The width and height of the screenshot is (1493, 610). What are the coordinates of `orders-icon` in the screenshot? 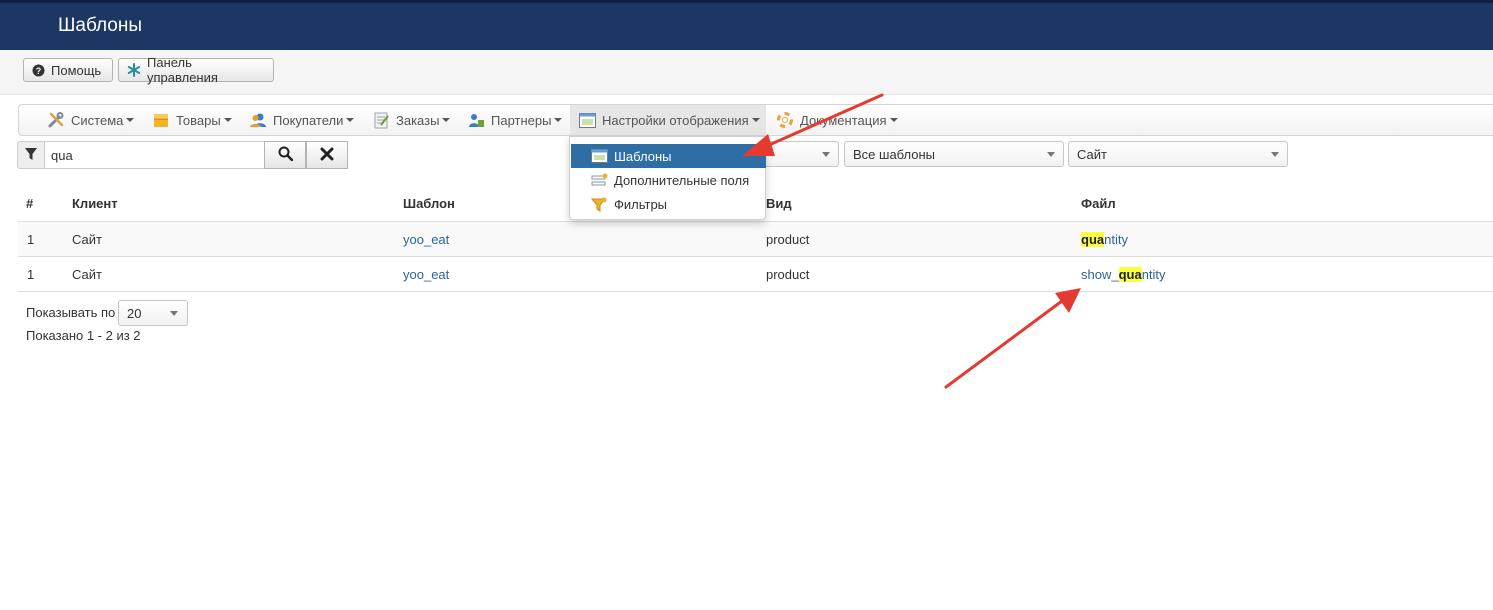 It's located at (381, 120).